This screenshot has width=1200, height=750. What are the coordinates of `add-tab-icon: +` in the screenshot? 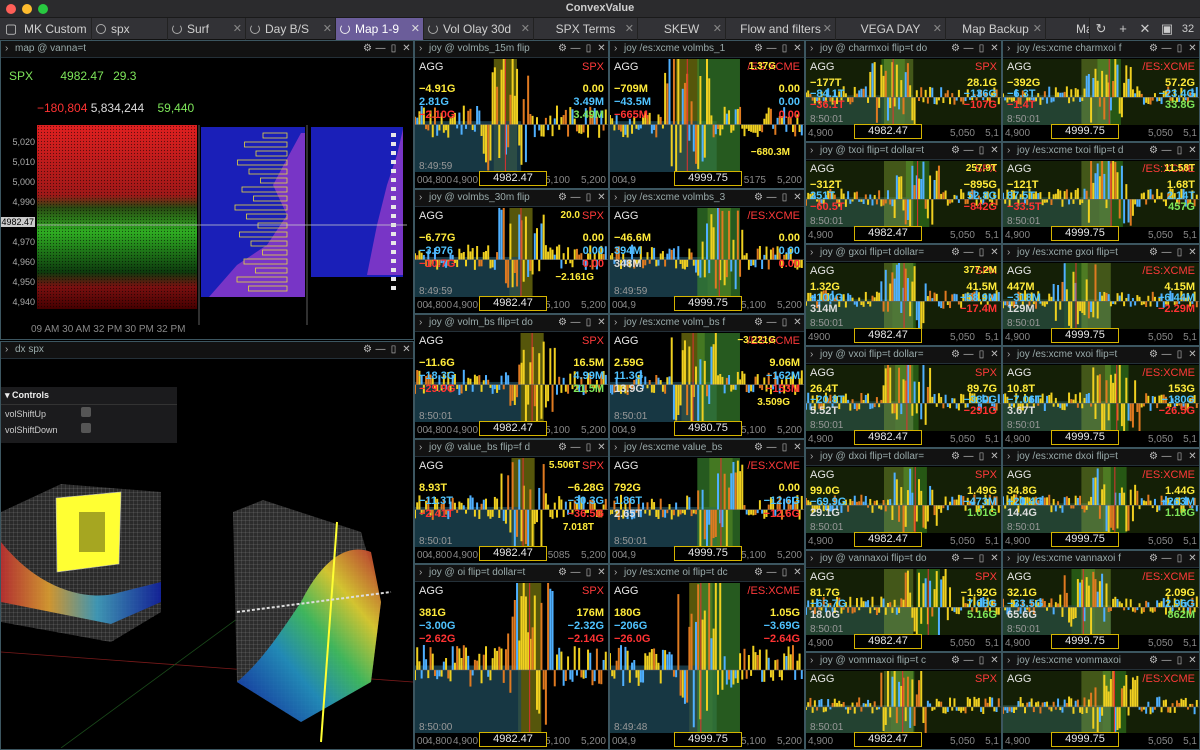 It's located at (1123, 29).